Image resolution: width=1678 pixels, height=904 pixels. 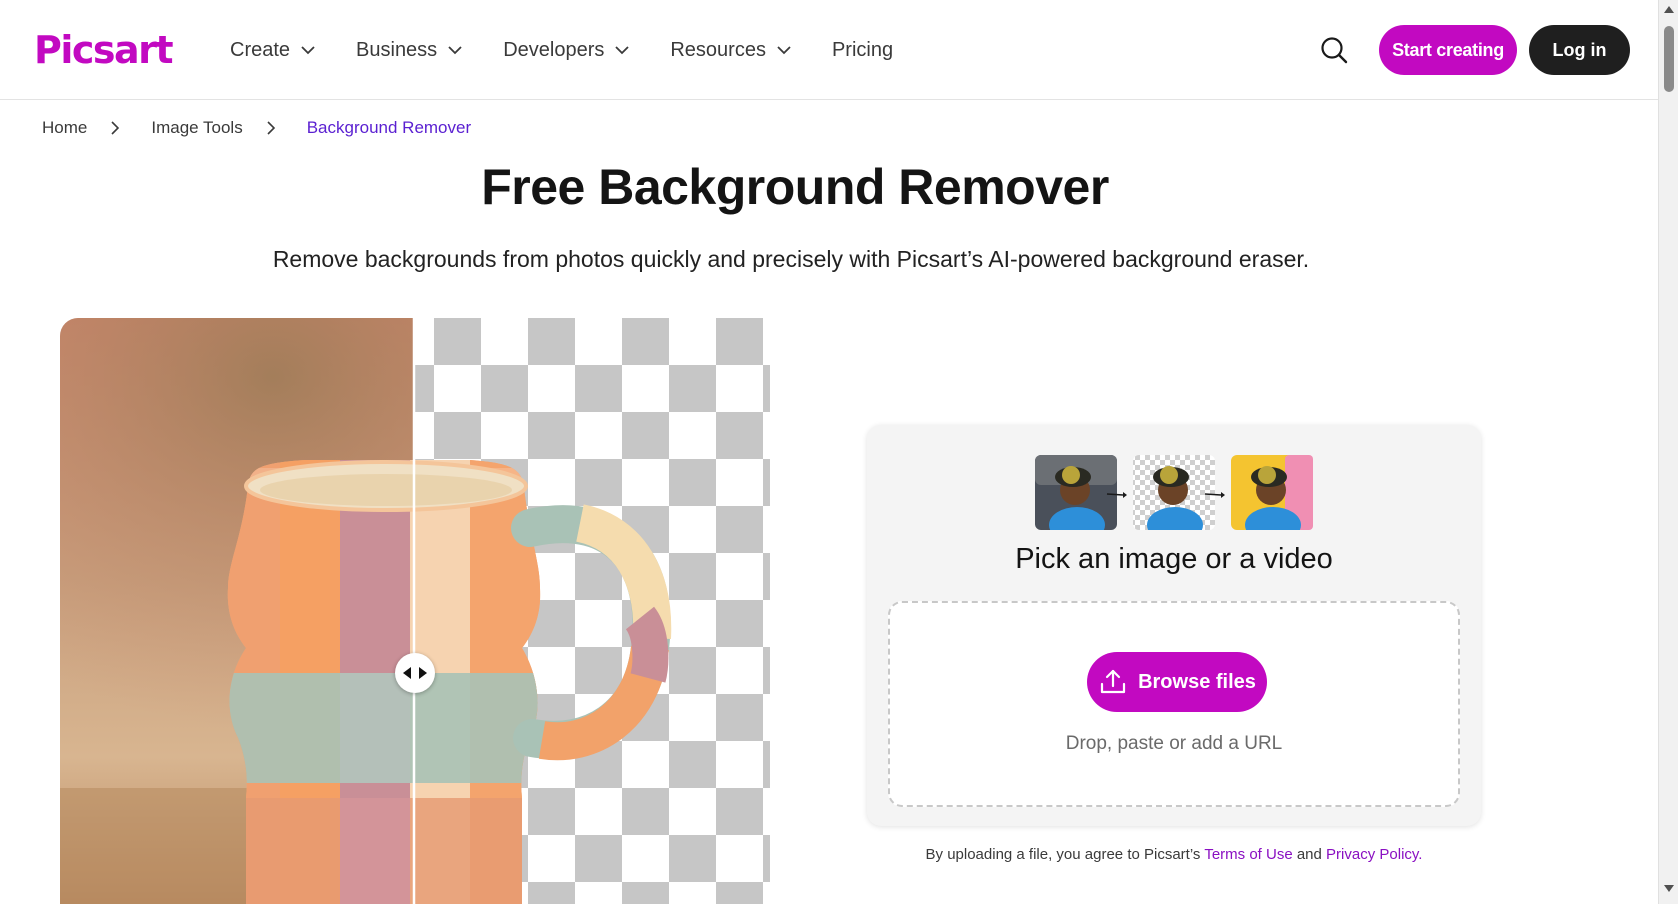 I want to click on nav-resources-label: Resources, so click(x=718, y=49).